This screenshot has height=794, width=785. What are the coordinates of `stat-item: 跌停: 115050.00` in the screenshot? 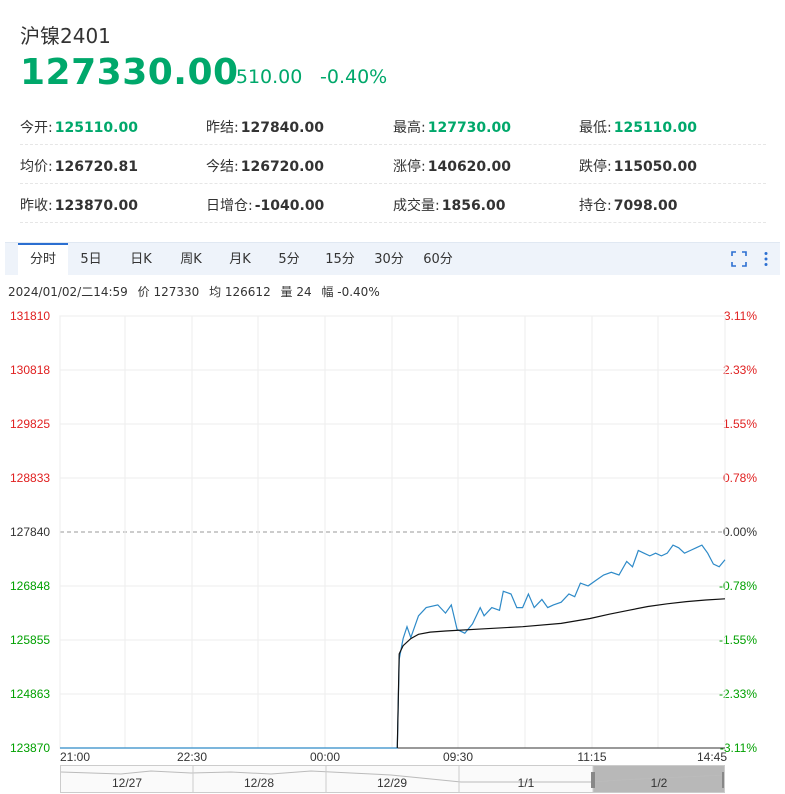 It's located at (638, 166).